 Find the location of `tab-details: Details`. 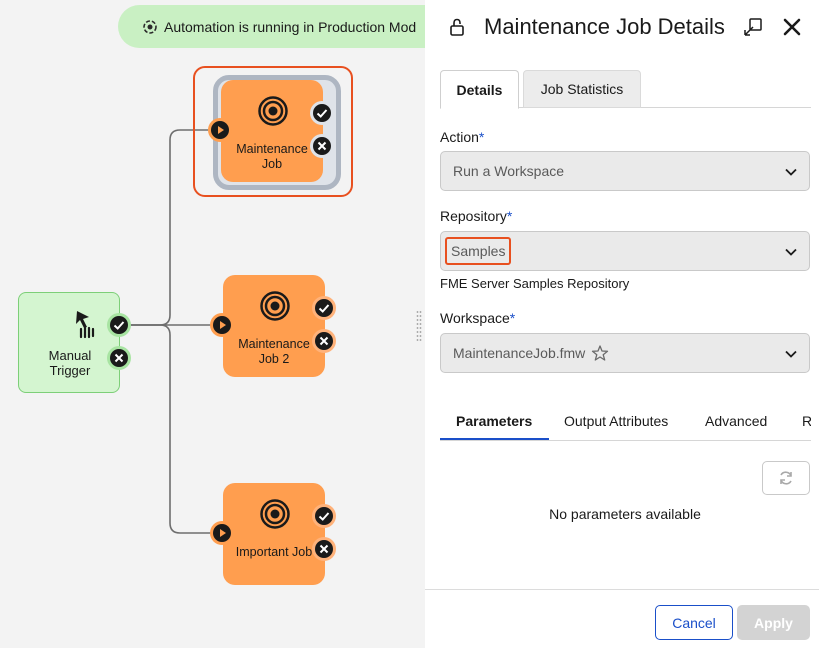

tab-details: Details is located at coordinates (479, 89).